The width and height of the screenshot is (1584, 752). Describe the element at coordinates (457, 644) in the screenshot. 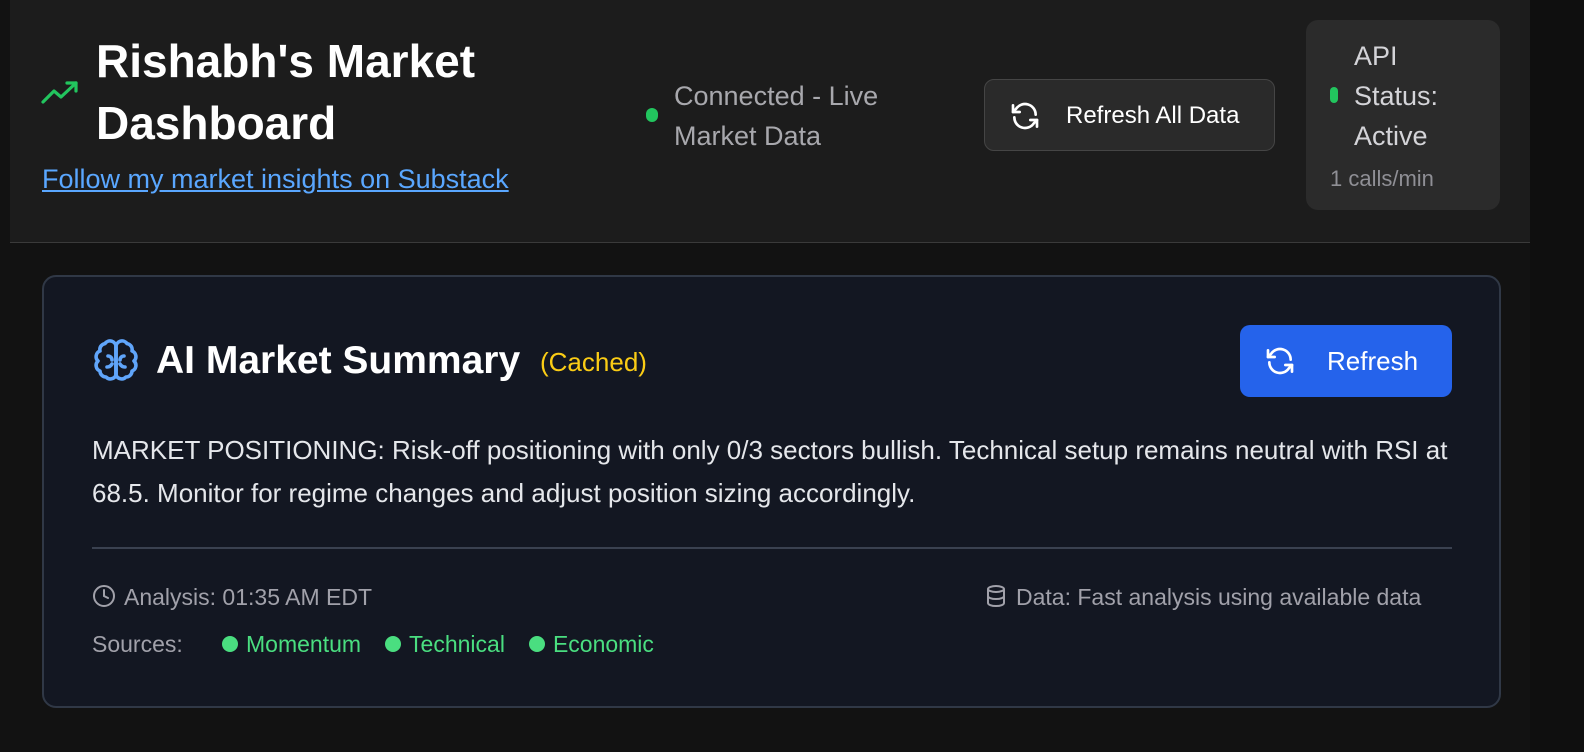

I see `source-label: Technical` at that location.